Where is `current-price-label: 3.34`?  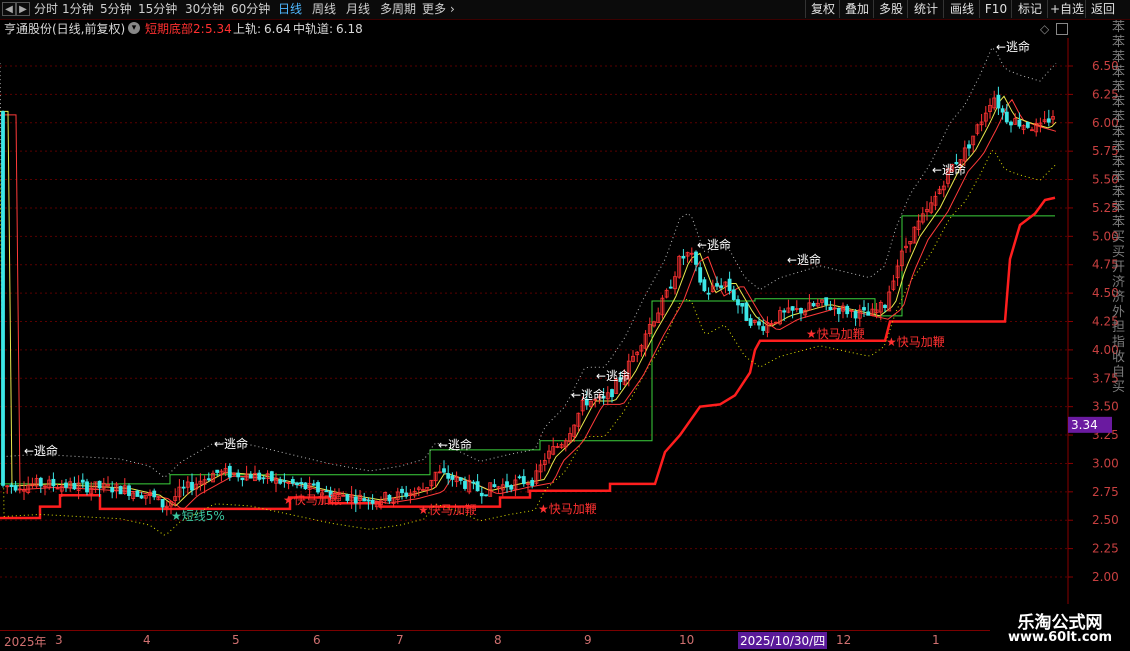
current-price-label: 3.34 is located at coordinates (1084, 425).